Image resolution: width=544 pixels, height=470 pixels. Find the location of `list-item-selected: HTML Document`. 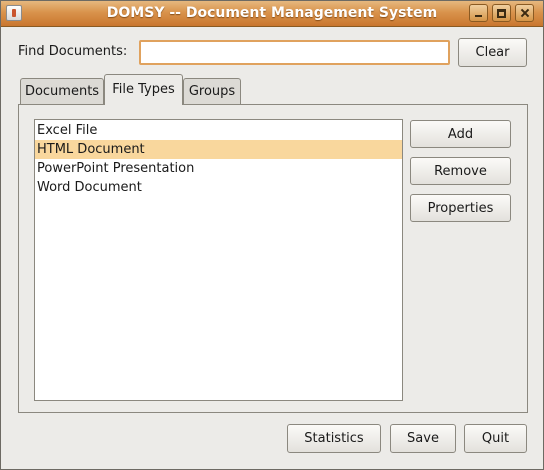

list-item-selected: HTML Document is located at coordinates (218, 149).